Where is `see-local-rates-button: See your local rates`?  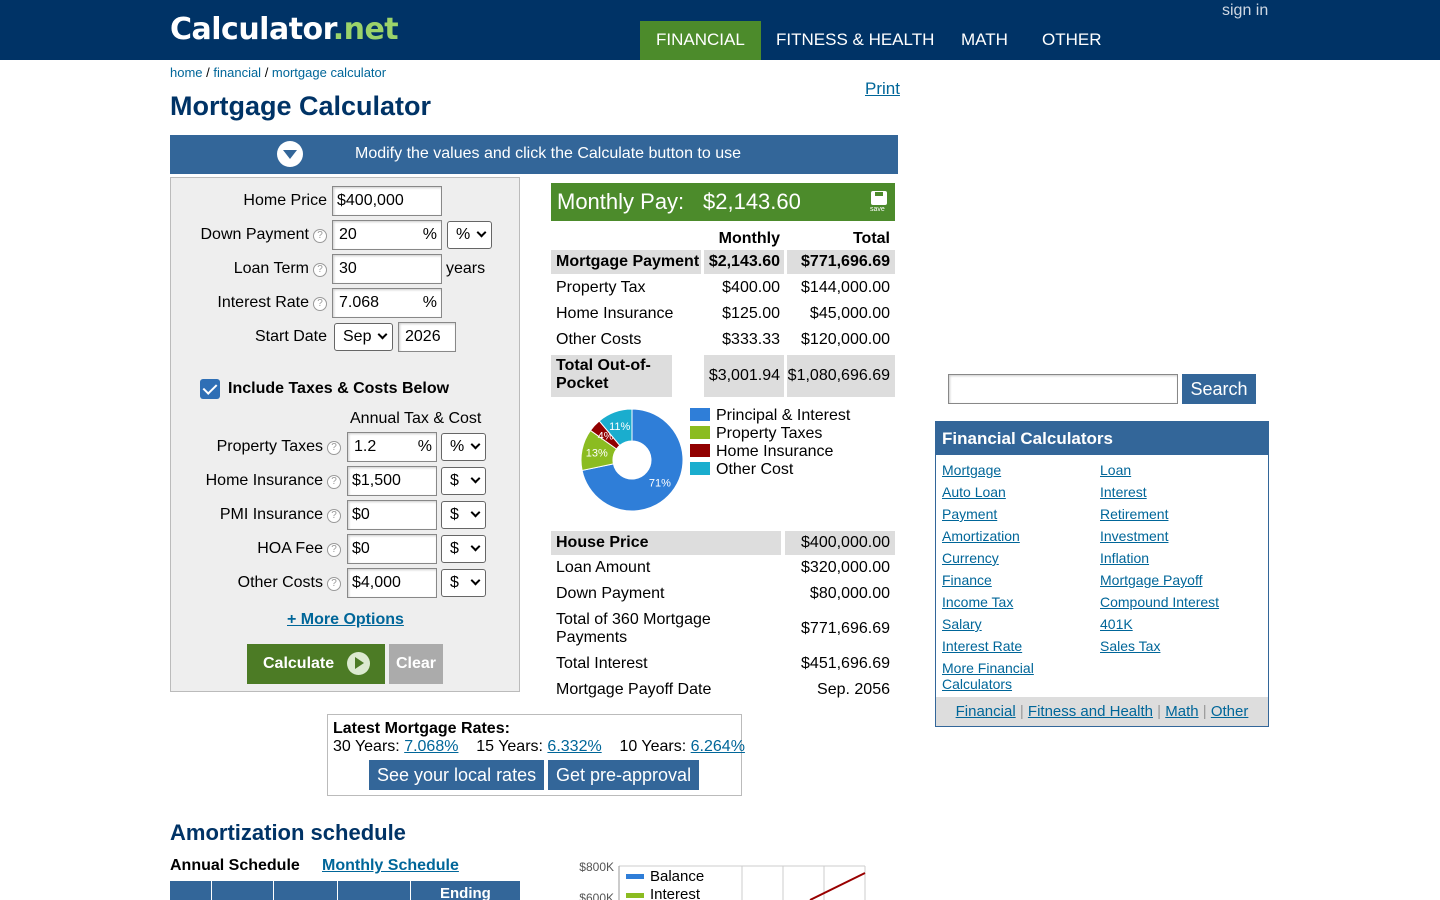
see-local-rates-button: See your local rates is located at coordinates (457, 775).